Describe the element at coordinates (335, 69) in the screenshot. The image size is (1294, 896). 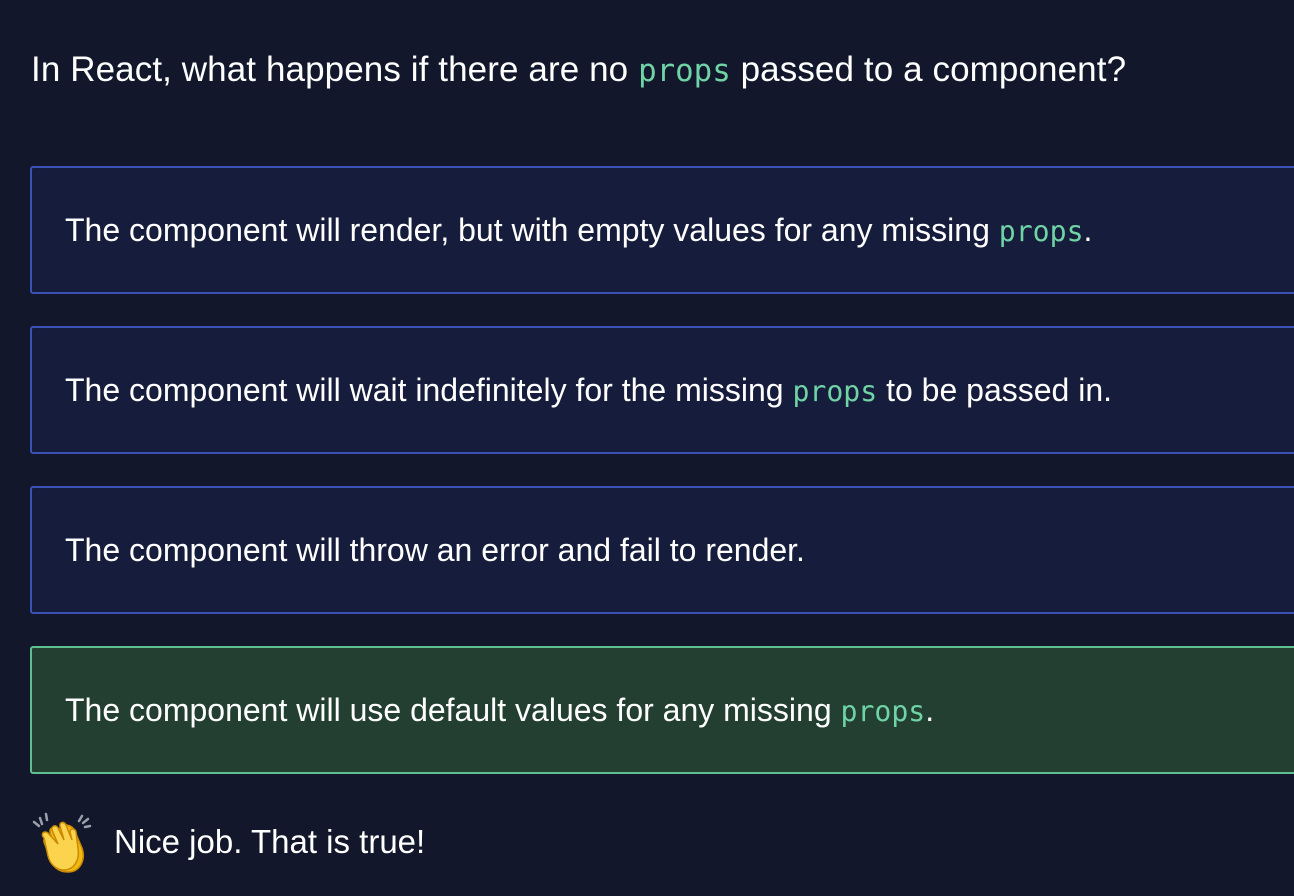
I see `question-prefix: In React, what happens if there are no` at that location.